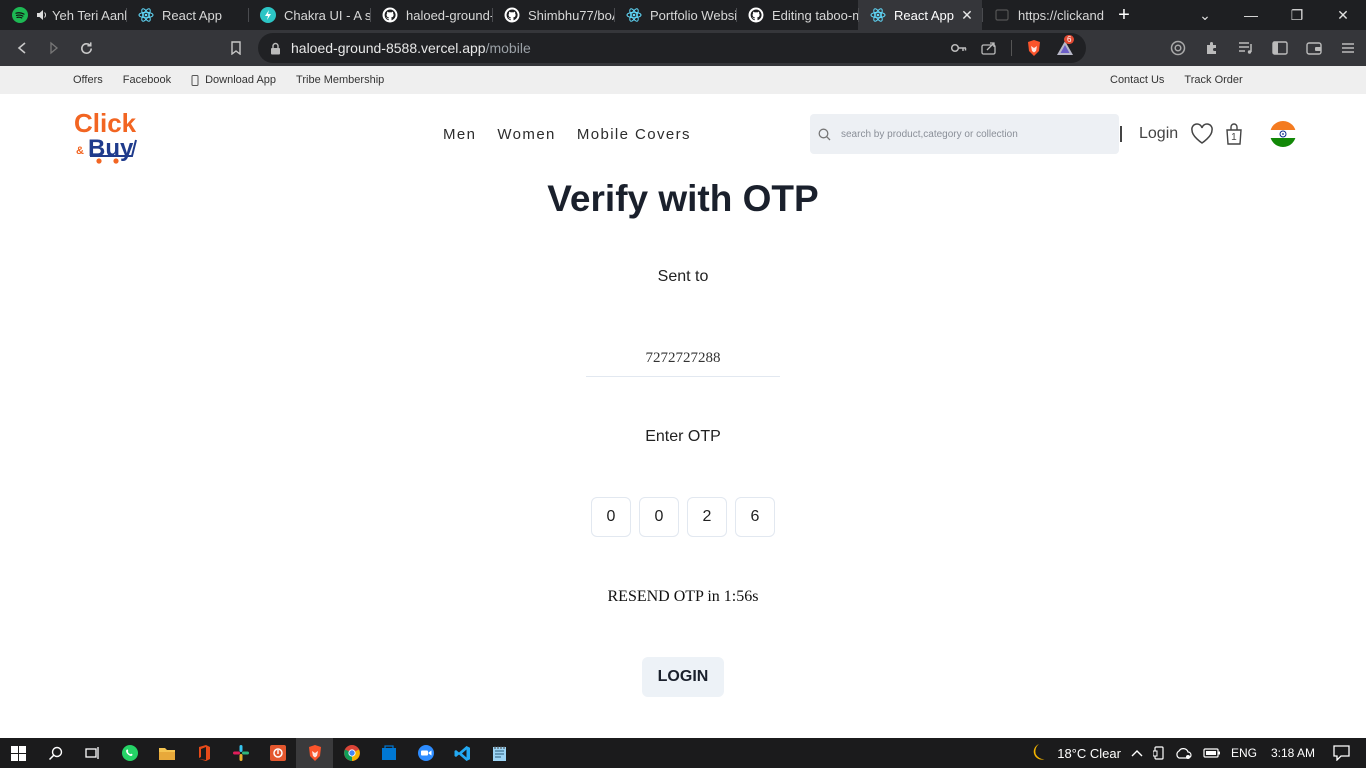 The height and width of the screenshot is (768, 1366). I want to click on url-host: haloed-ground-8588.vercel.app, so click(388, 48).